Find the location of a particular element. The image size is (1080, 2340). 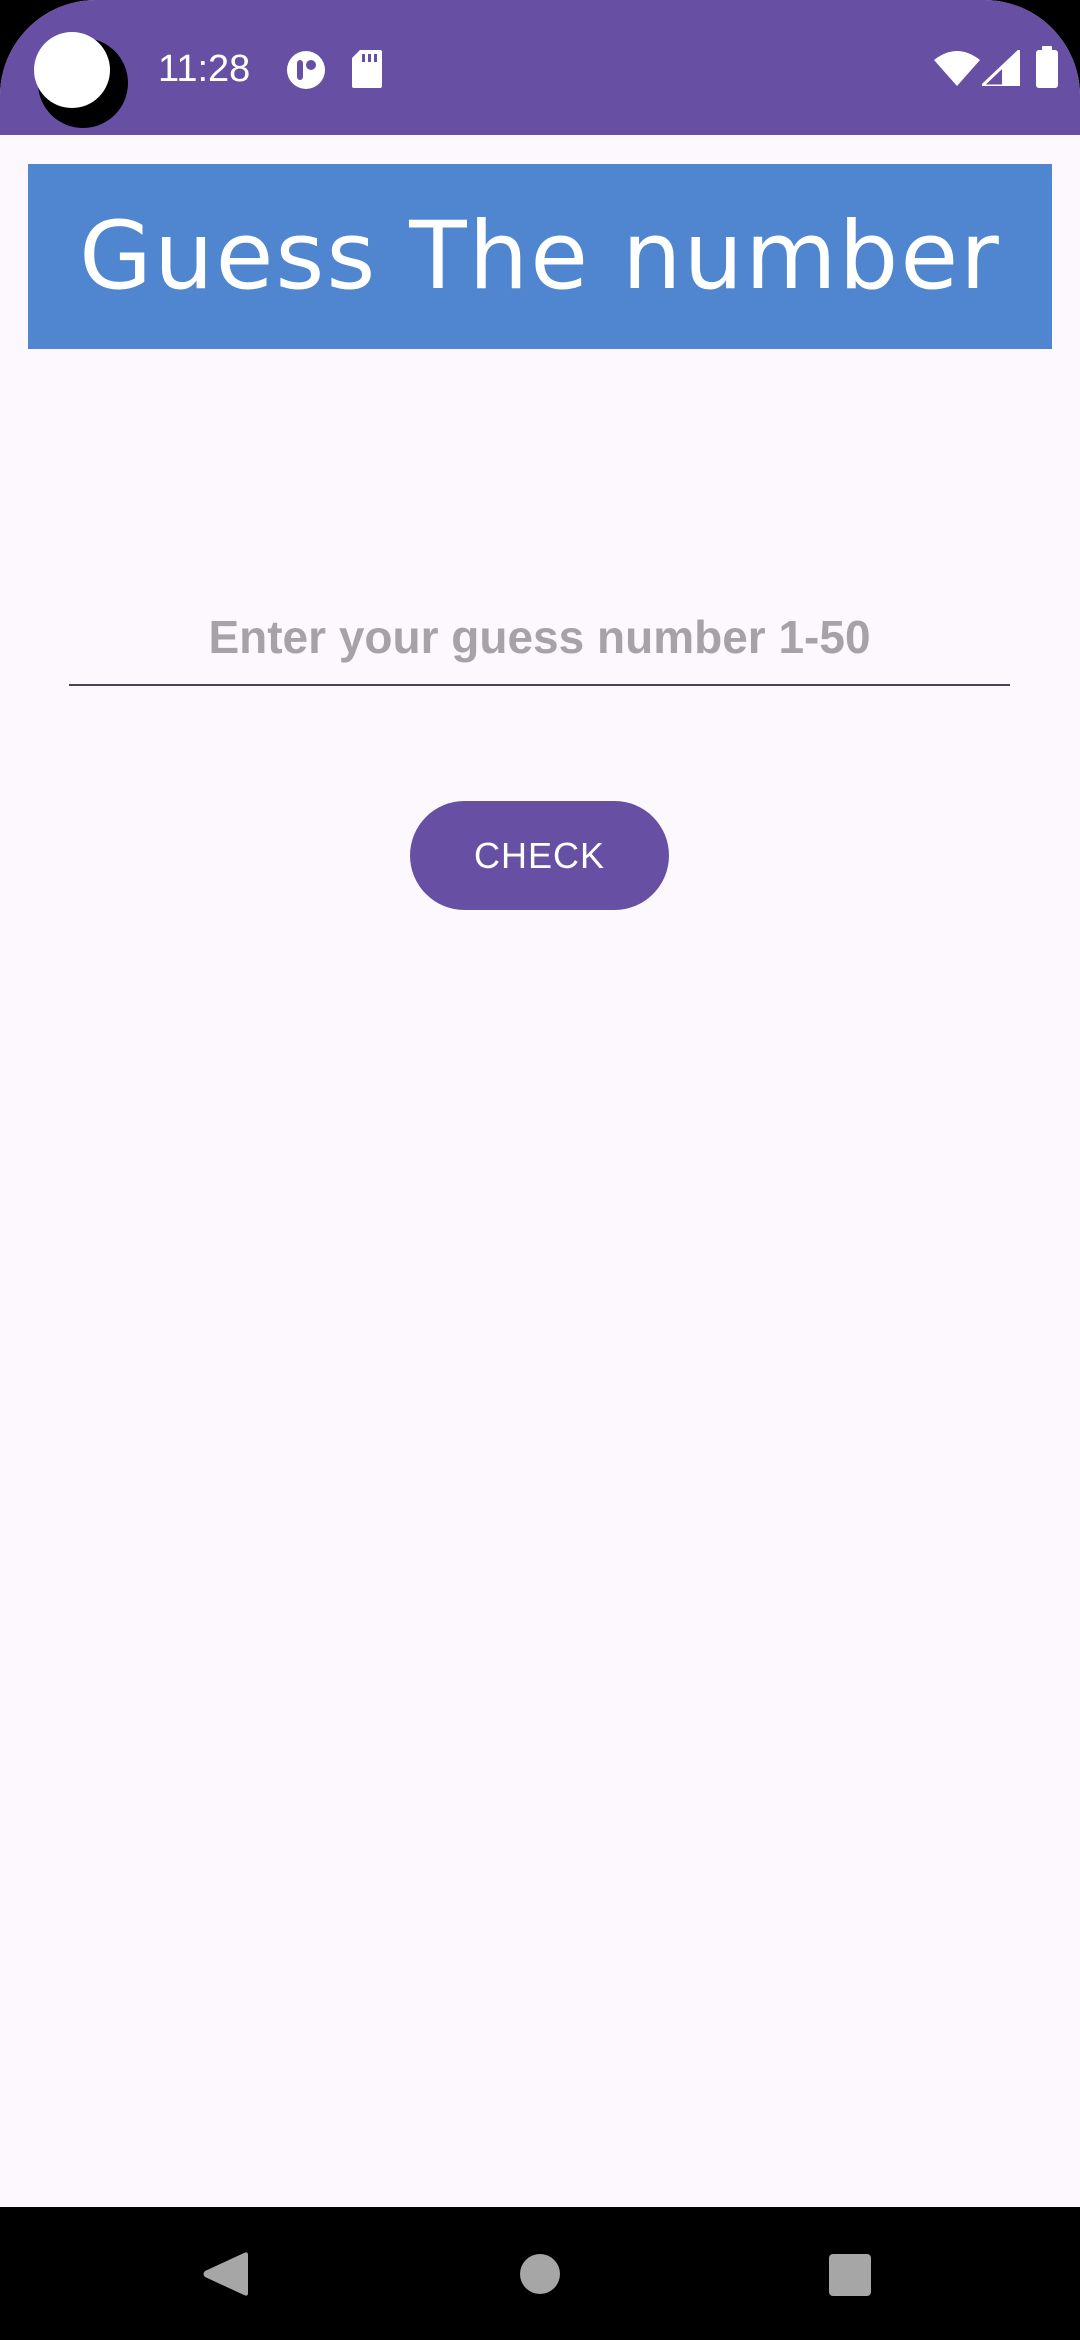

navigation-bar is located at coordinates (540, 2273).